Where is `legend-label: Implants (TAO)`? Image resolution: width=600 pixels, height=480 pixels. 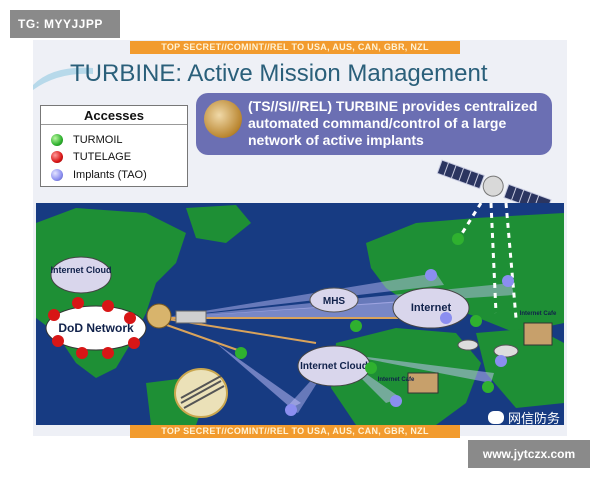 legend-label: Implants (TAO) is located at coordinates (110, 175).